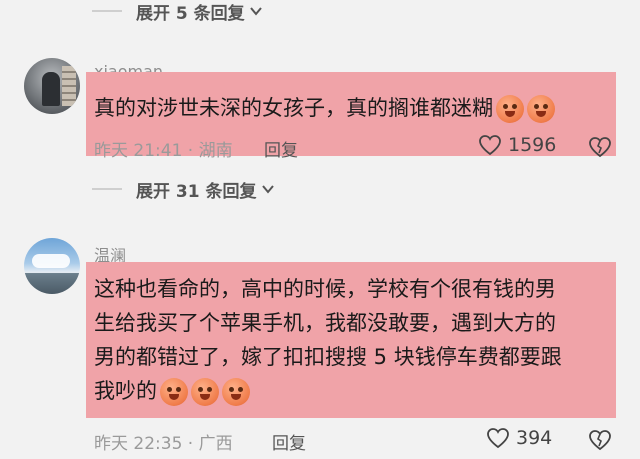  I want to click on avatar-bookshelf, so click(69, 86).